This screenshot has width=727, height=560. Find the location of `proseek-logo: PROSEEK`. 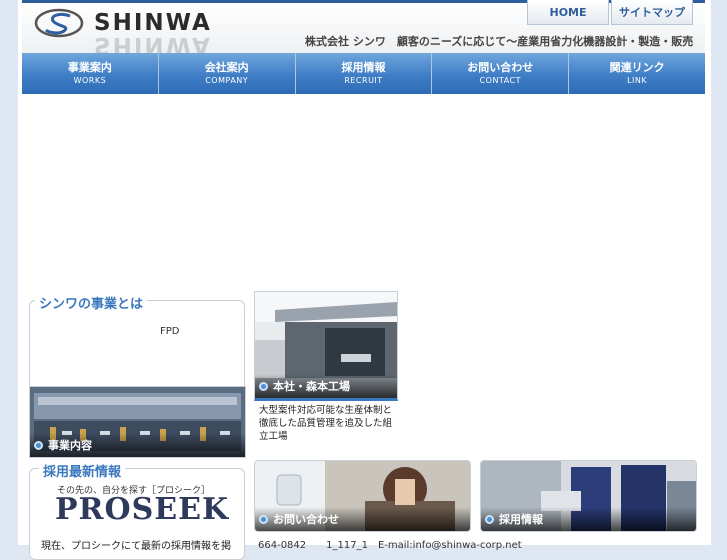

proseek-logo: PROSEEK is located at coordinates (142, 509).